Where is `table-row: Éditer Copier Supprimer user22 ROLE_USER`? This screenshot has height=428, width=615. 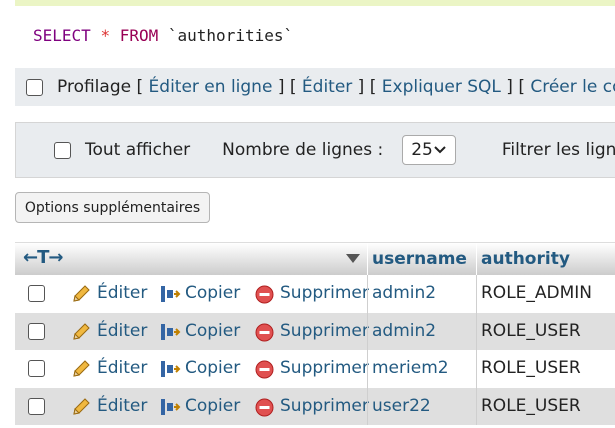 table-row: Éditer Copier Supprimer user22 ROLE_USER is located at coordinates (315, 406).